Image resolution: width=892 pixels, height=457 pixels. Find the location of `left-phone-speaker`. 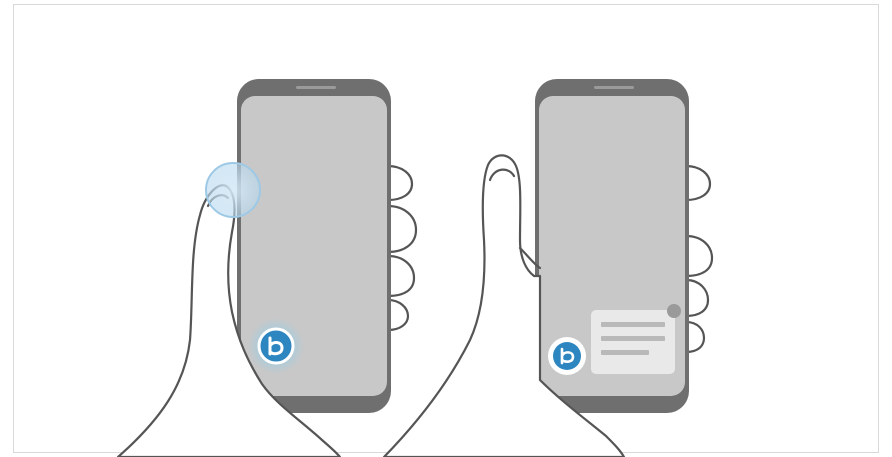

left-phone-speaker is located at coordinates (316, 87).